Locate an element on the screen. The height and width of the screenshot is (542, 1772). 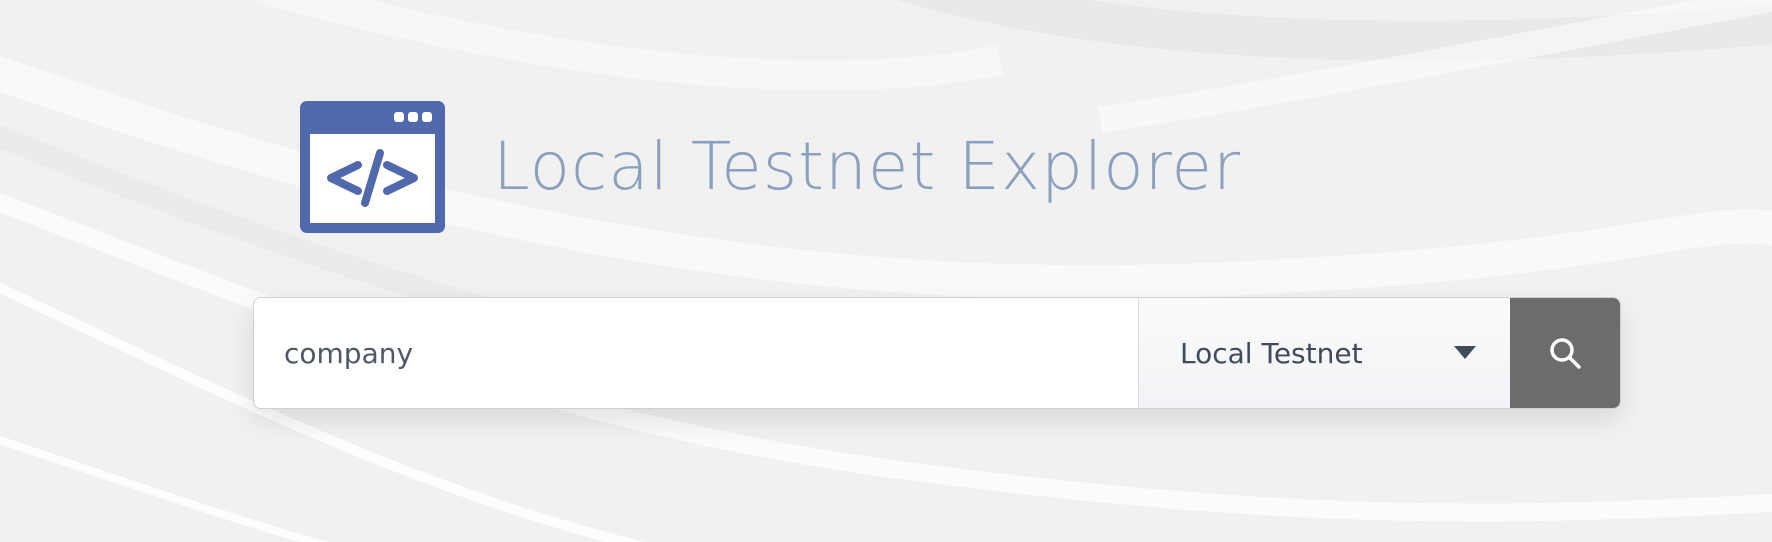
page-title: Local Testnet Explorer is located at coordinates (867, 166).